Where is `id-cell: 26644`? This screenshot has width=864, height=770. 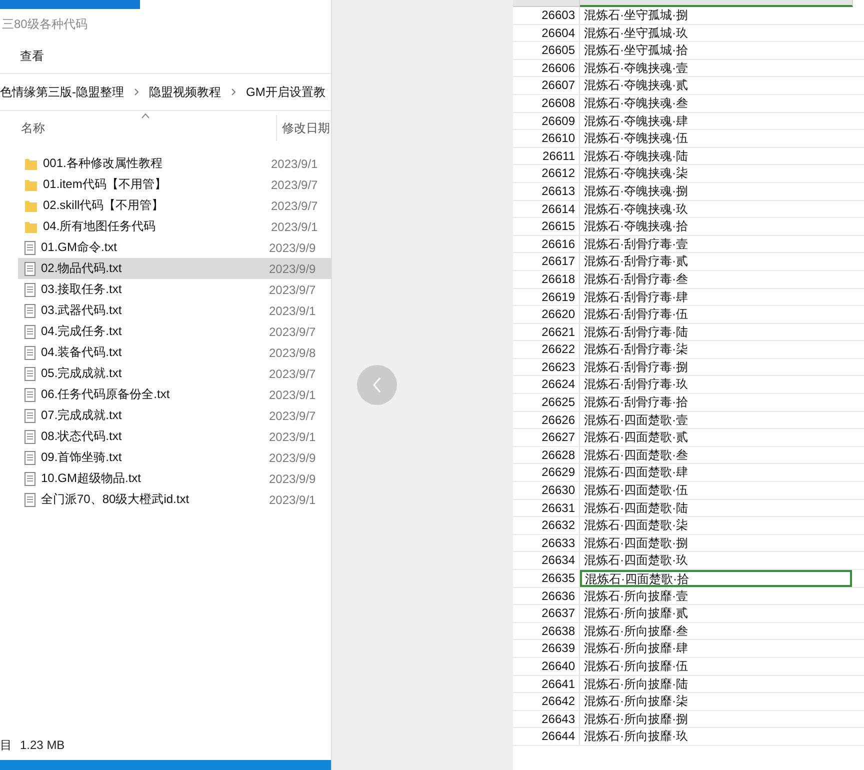
id-cell: 26644 is located at coordinates (546, 736).